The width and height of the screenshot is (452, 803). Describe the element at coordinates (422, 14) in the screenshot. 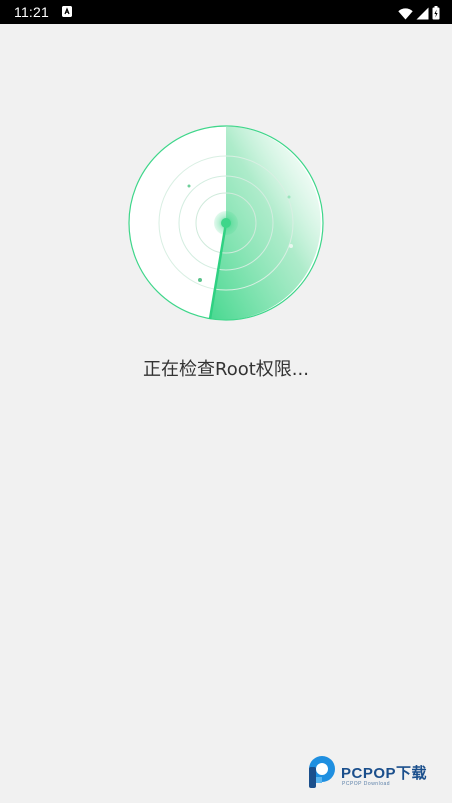

I see `signal-icon` at that location.